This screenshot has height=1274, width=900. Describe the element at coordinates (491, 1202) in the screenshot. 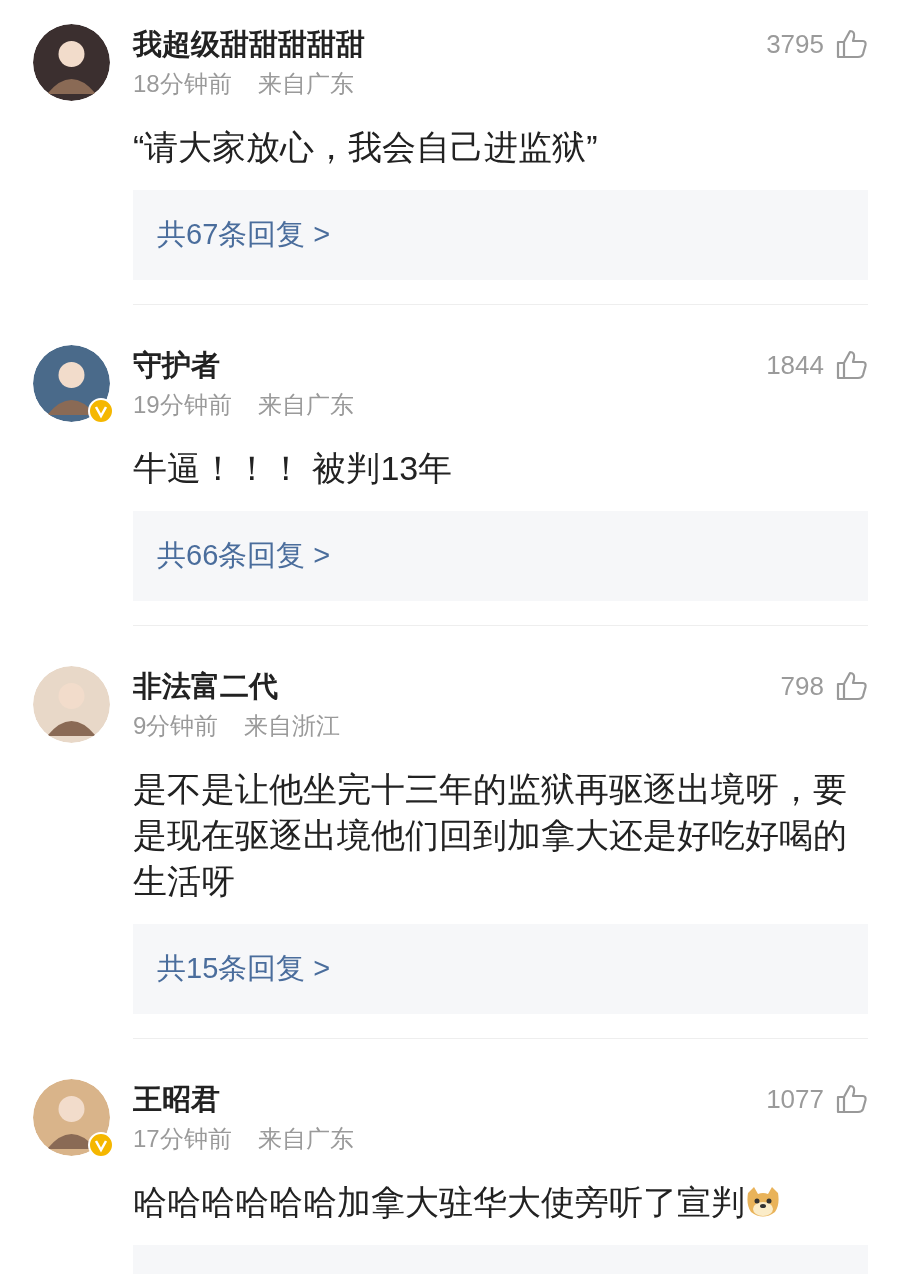

I see `comment-text: 哈哈哈哈哈哈加拿大驻华大使旁听了宣判` at that location.